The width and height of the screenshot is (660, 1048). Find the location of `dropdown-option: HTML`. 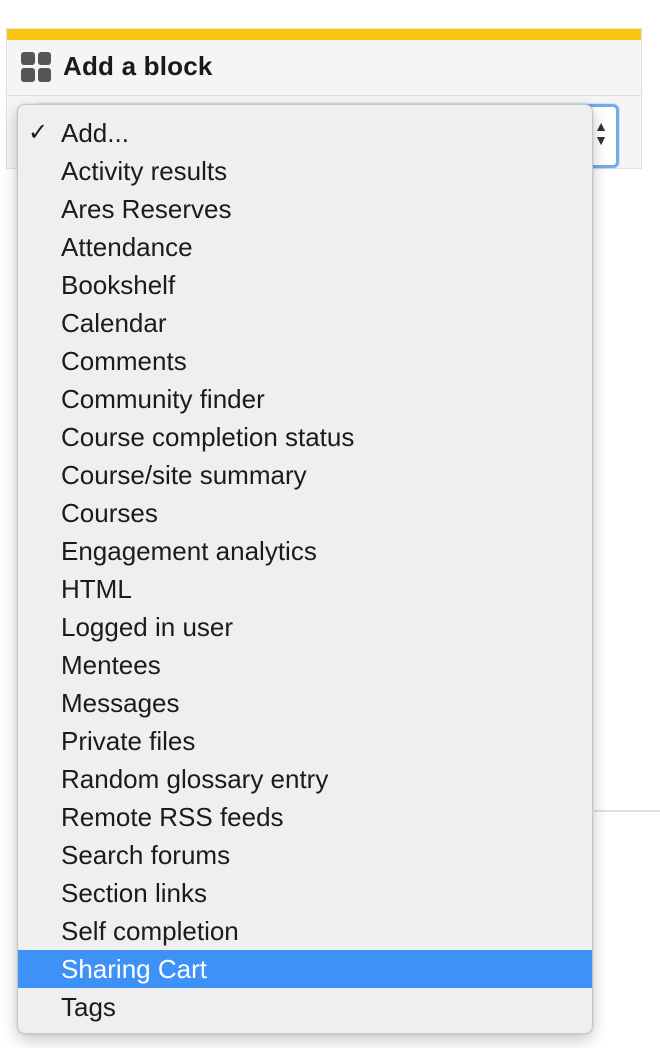

dropdown-option: HTML is located at coordinates (305, 589).